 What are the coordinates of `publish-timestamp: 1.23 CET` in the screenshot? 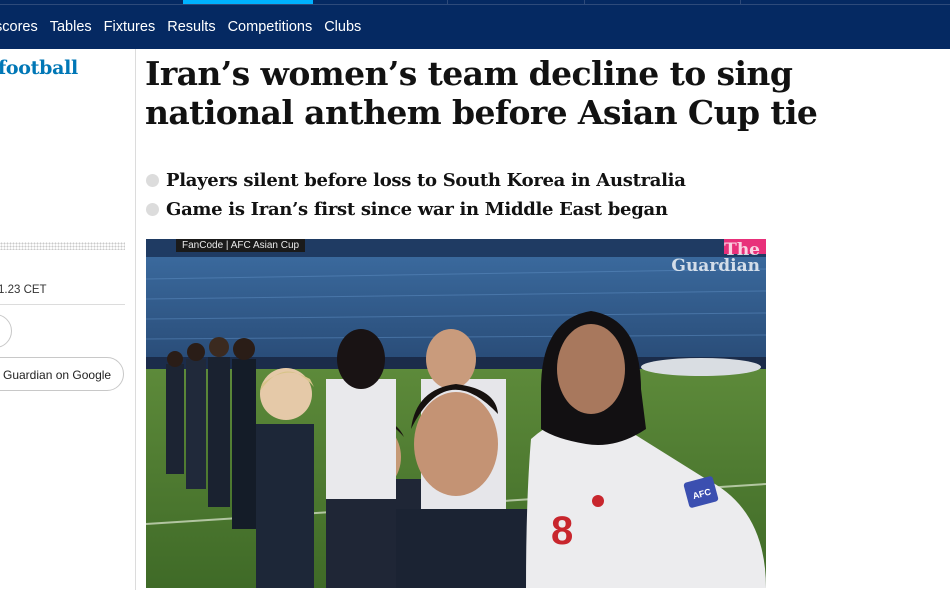 It's located at (23, 290).